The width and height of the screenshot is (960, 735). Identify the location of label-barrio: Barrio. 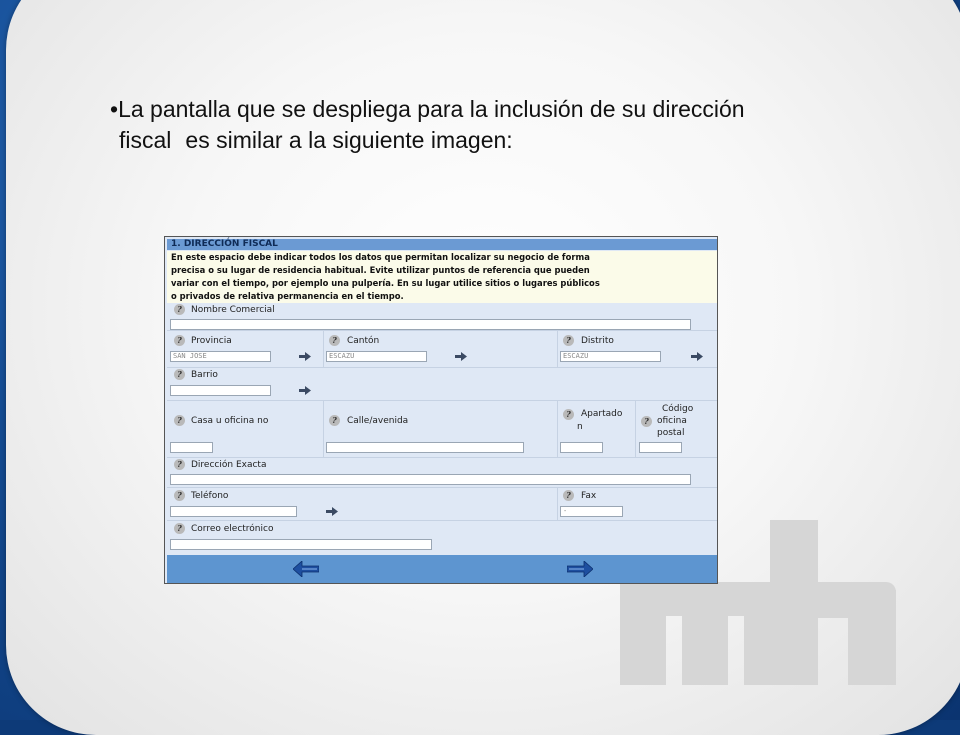
(204, 375).